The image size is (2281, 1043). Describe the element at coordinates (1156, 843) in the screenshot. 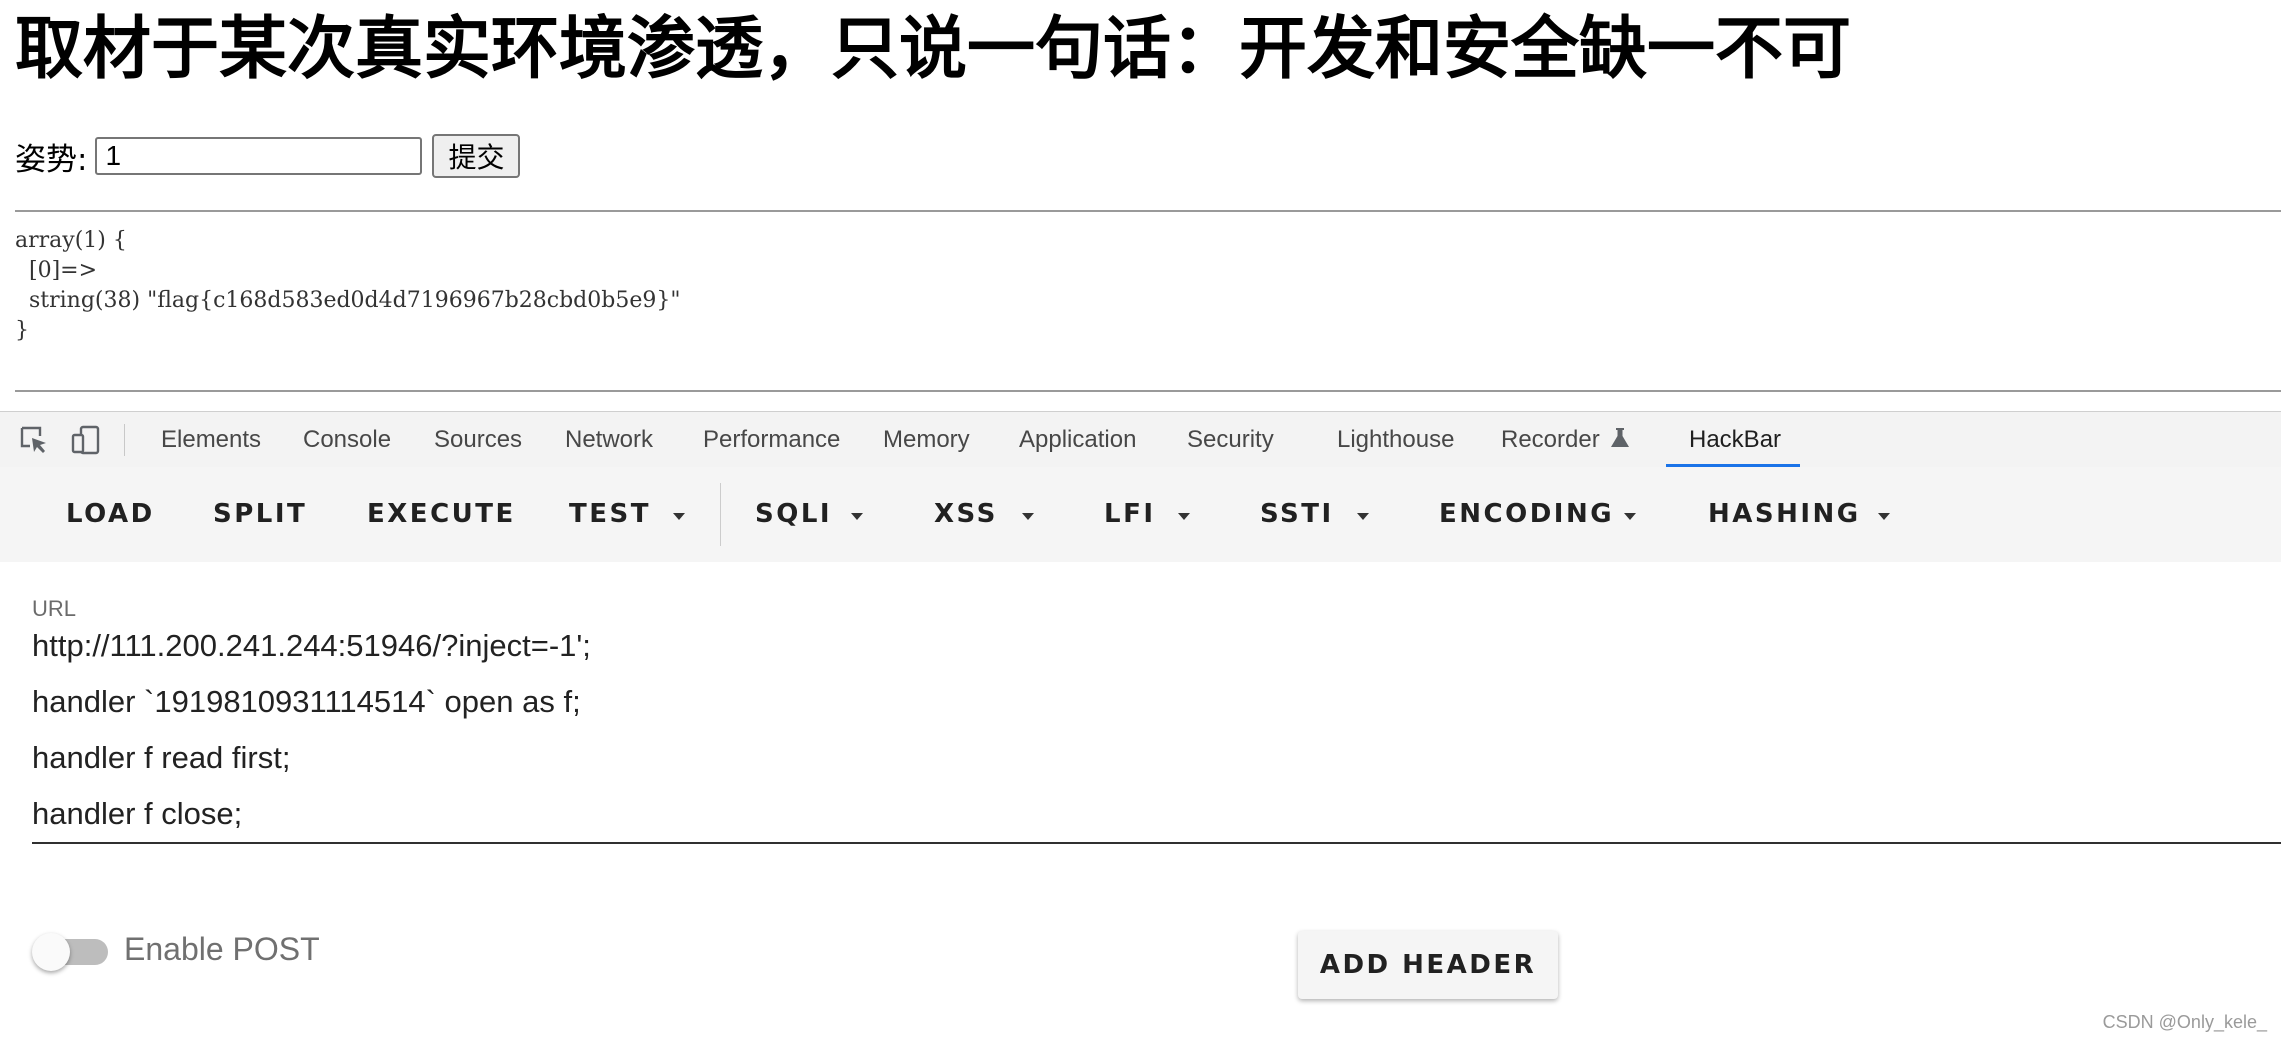

I see `url-field-underline` at that location.